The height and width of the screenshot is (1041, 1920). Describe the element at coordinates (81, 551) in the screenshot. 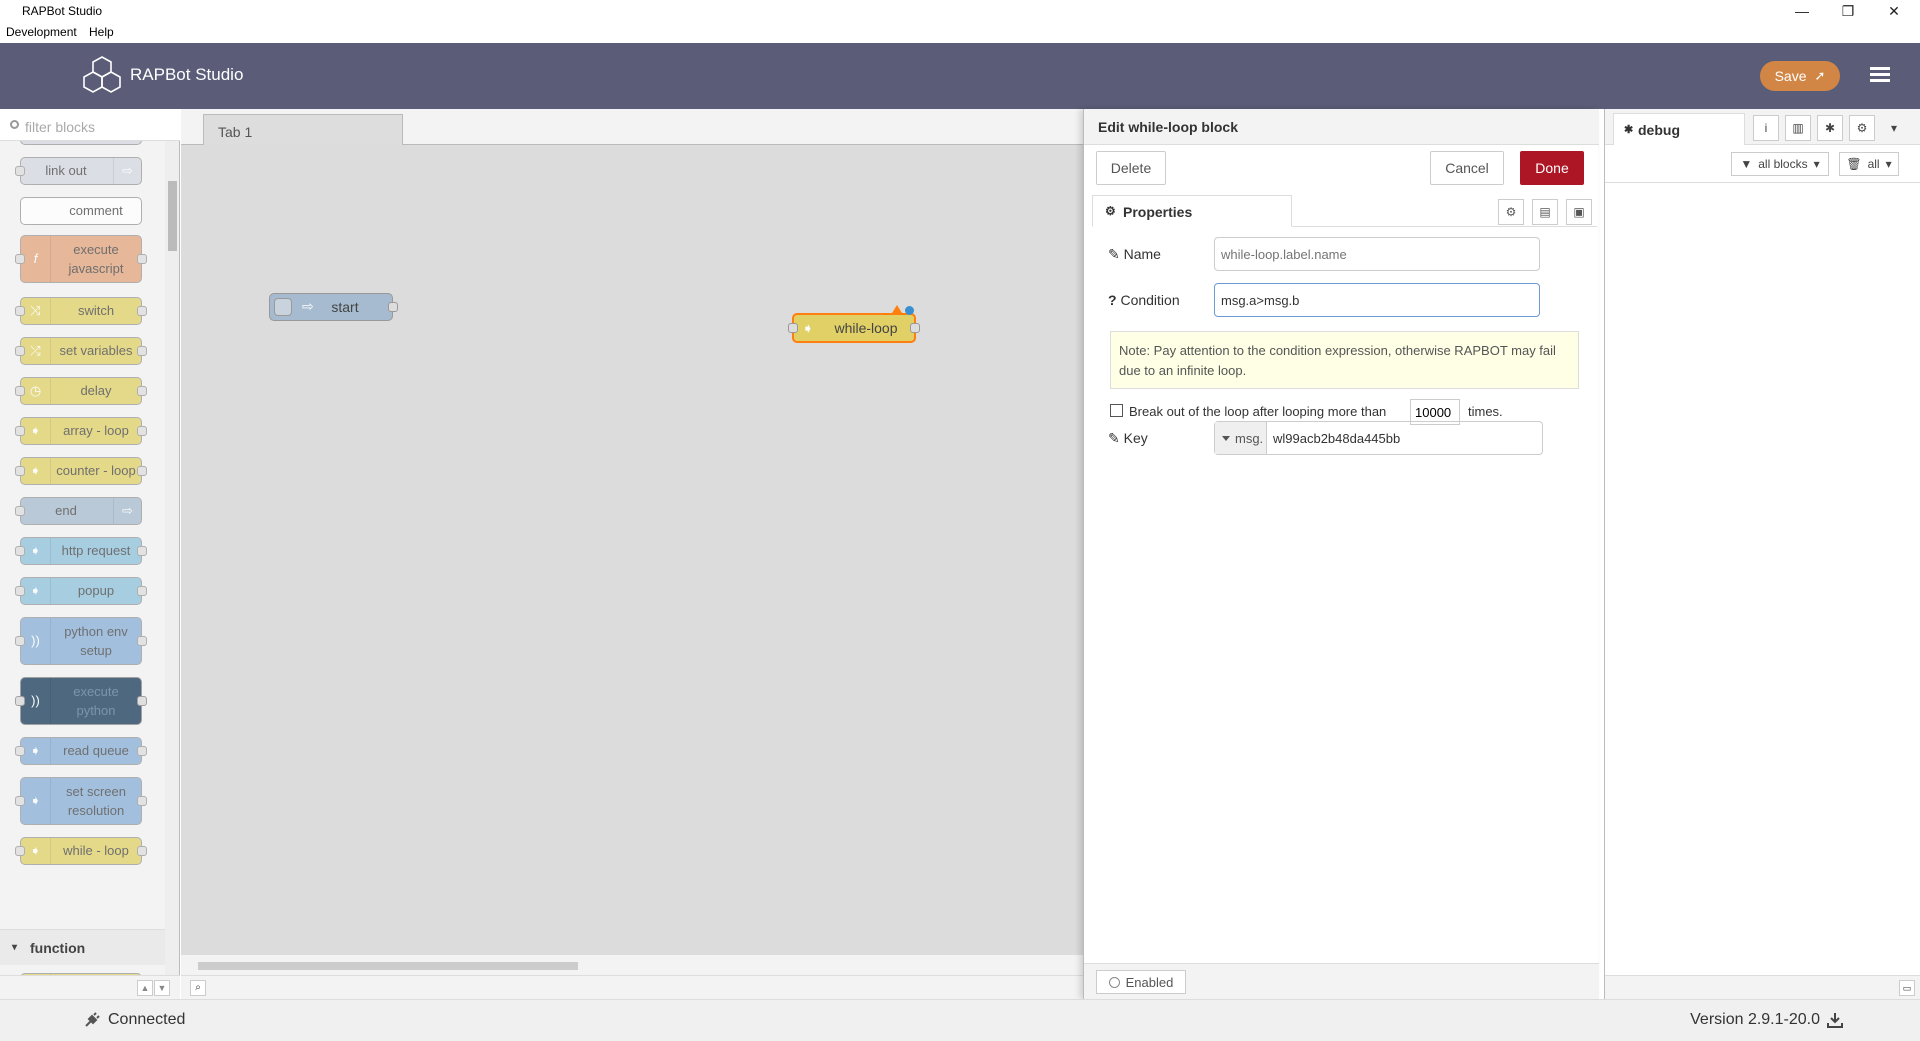

I see `palette-node-http-request: ➧ http request` at that location.